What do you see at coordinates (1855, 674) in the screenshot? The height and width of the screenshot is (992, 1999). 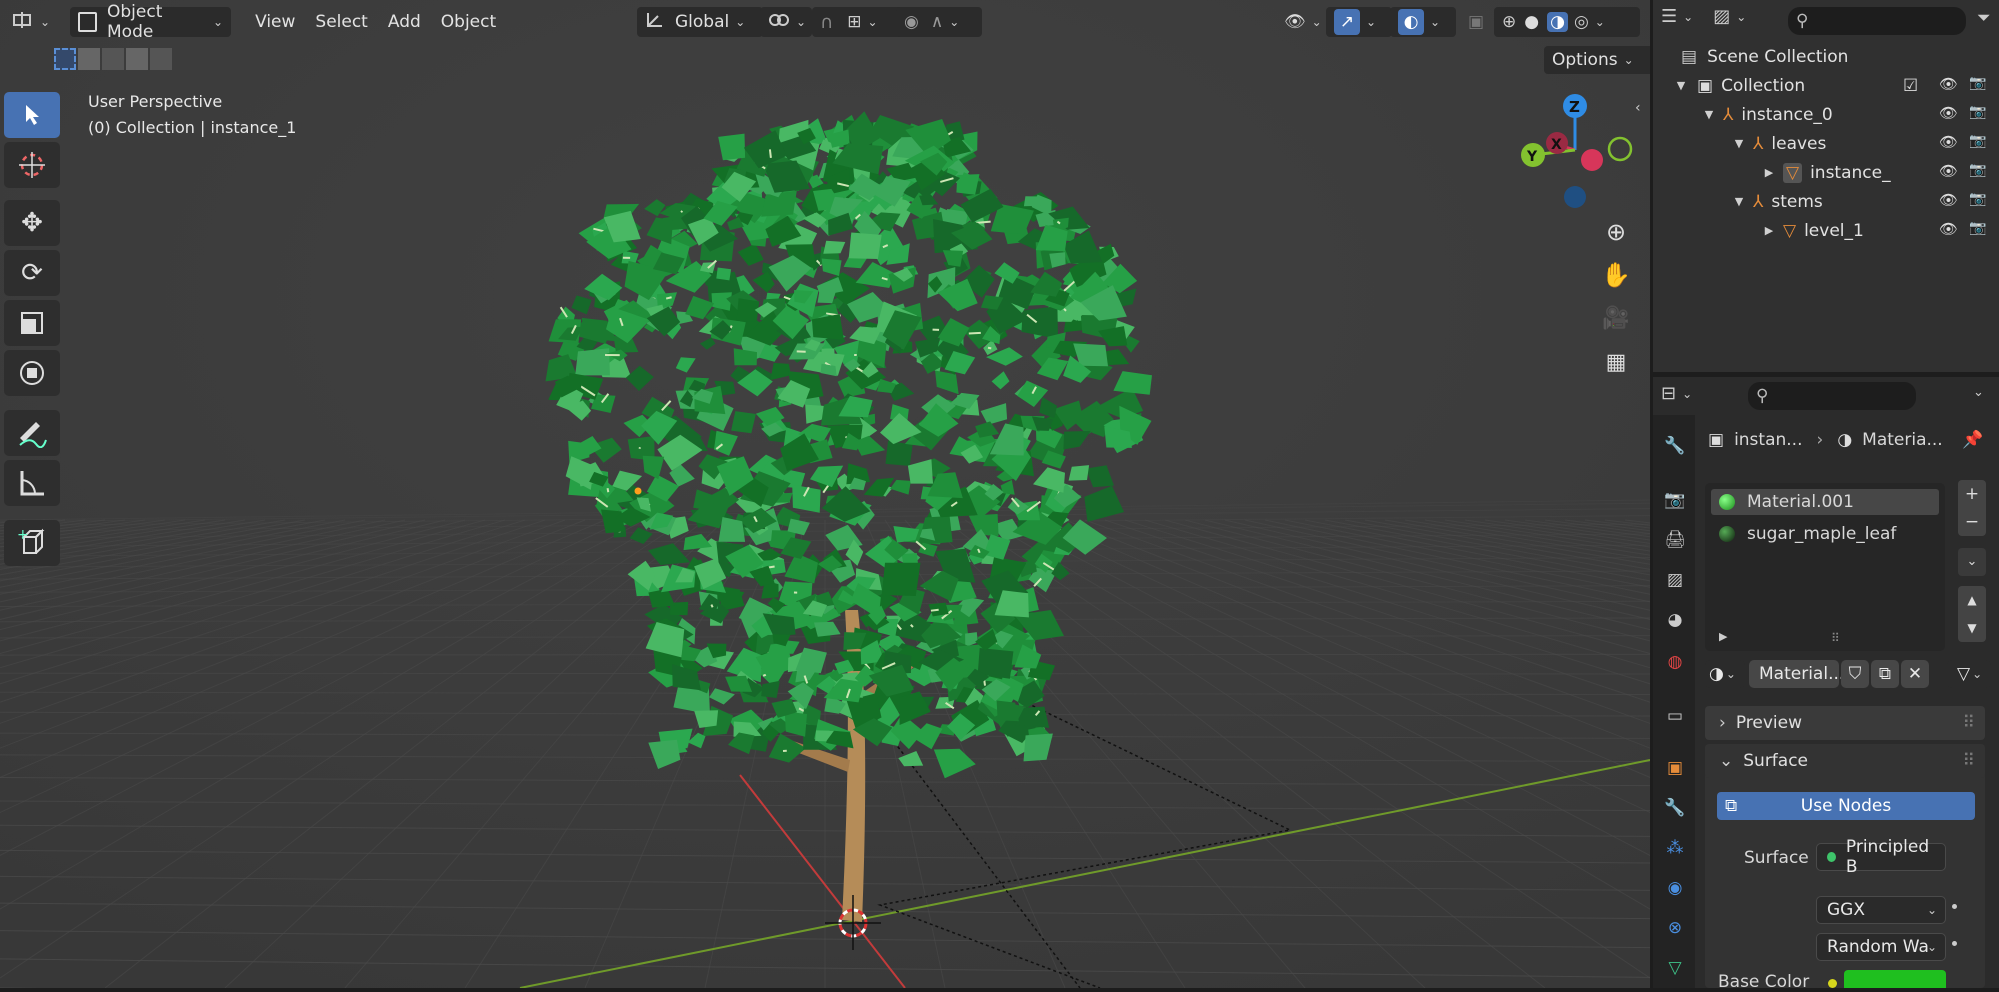 I see `fake-user-icon: ⛉` at bounding box center [1855, 674].